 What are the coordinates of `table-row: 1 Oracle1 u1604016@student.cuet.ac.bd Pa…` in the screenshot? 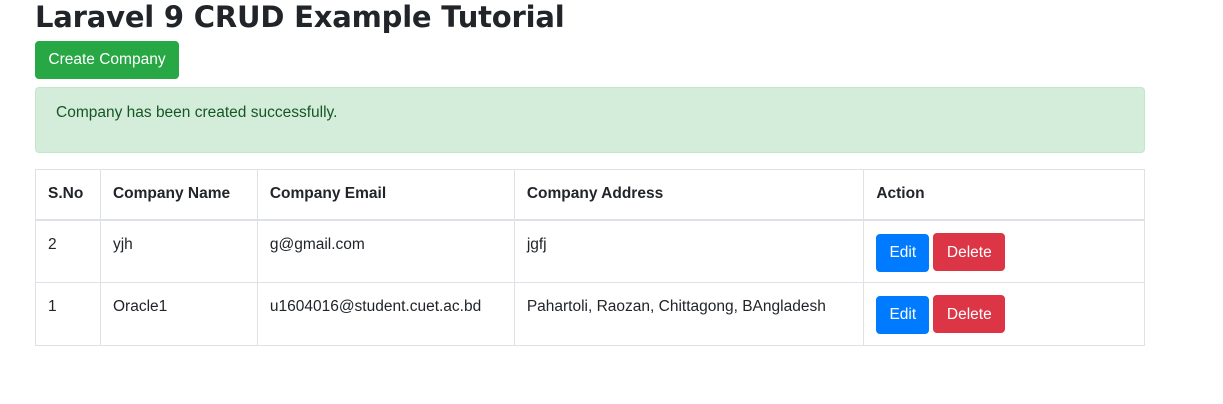 It's located at (590, 314).